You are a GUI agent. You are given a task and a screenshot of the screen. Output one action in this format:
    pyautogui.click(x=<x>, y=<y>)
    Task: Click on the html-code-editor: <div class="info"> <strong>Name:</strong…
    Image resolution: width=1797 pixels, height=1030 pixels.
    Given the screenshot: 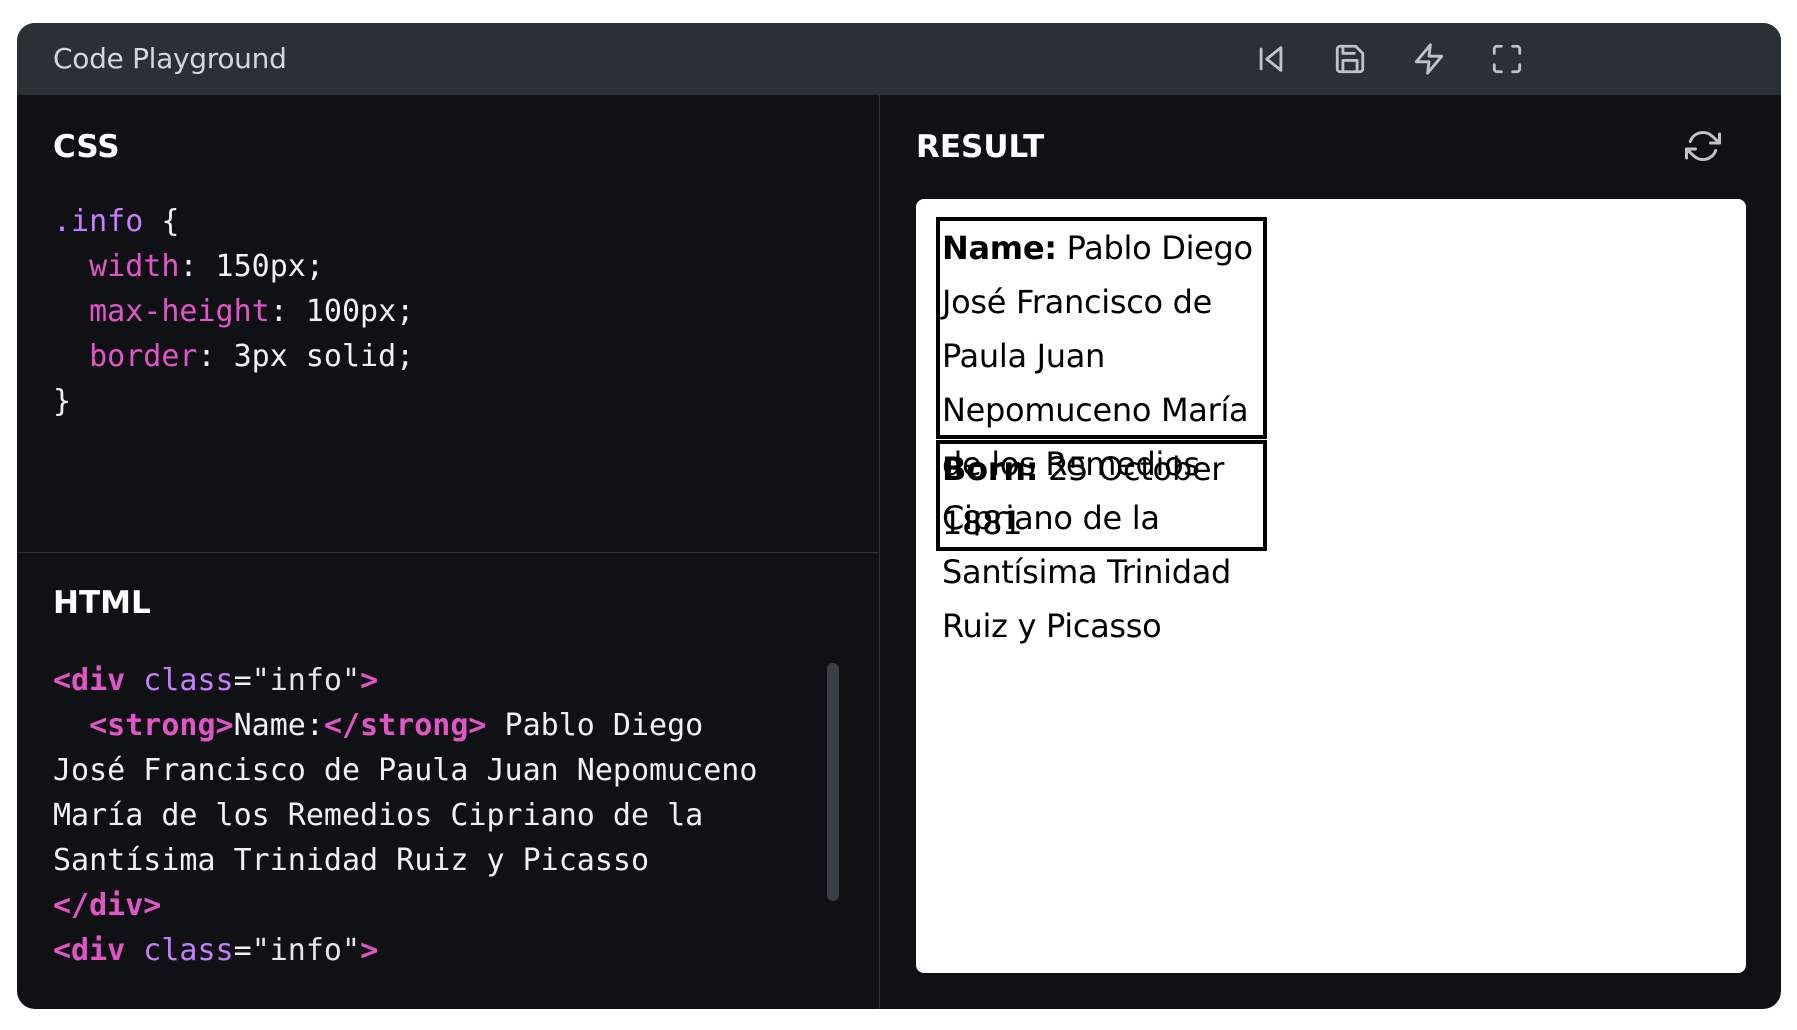 What is the action you would take?
    pyautogui.click(x=405, y=815)
    